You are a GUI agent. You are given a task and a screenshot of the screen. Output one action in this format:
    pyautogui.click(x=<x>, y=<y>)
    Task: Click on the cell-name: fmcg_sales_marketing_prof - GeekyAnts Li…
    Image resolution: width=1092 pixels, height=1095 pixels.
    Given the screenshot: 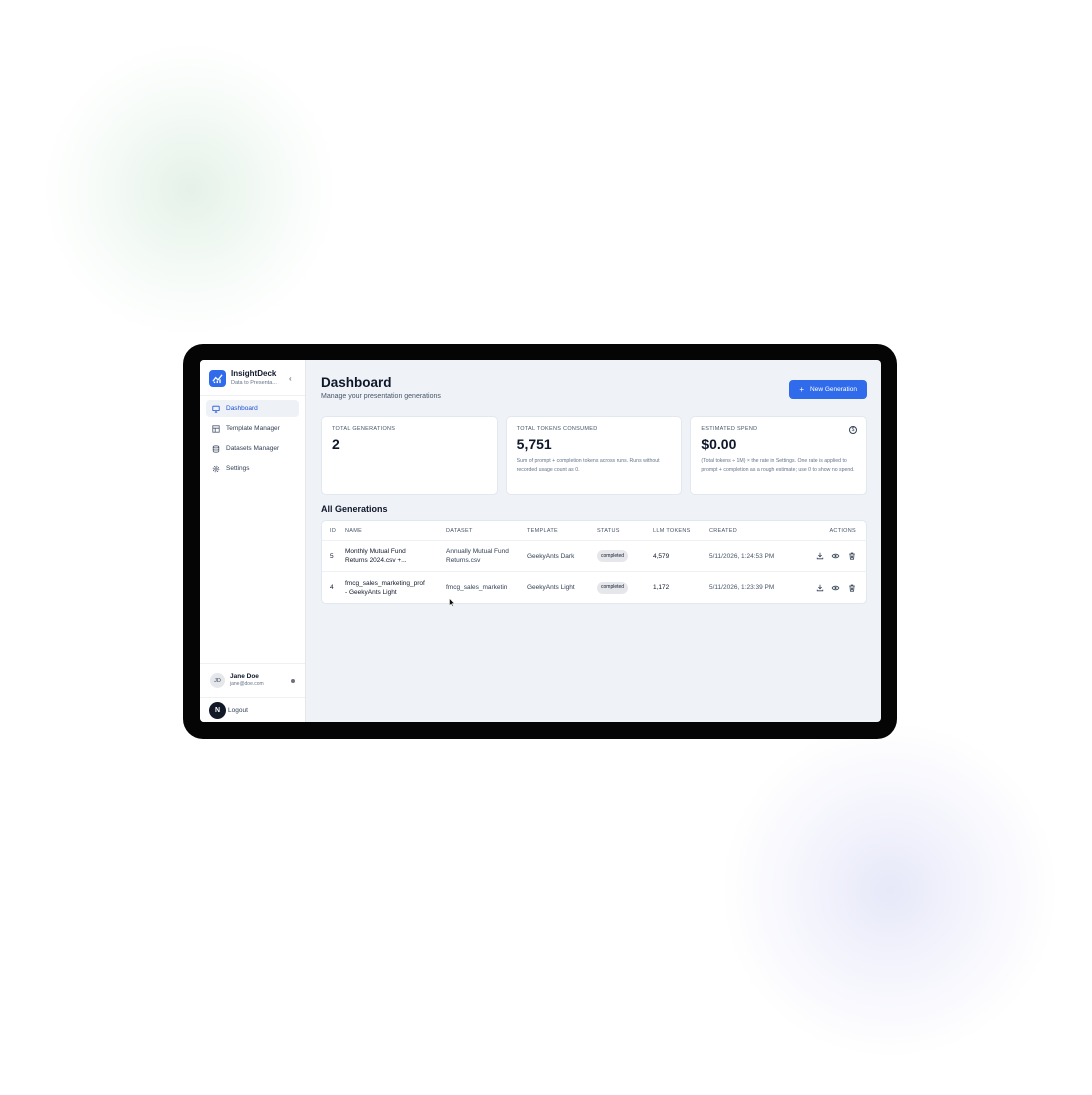 What is the action you would take?
    pyautogui.click(x=395, y=588)
    